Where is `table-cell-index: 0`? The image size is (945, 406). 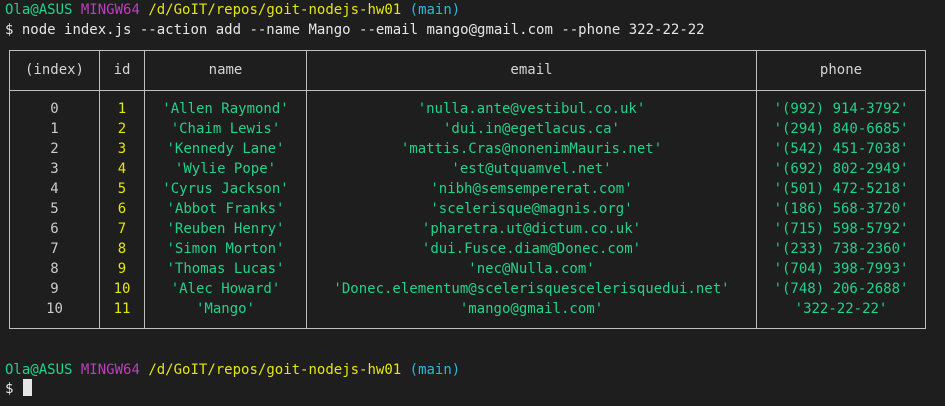 table-cell-index: 0 is located at coordinates (54, 109).